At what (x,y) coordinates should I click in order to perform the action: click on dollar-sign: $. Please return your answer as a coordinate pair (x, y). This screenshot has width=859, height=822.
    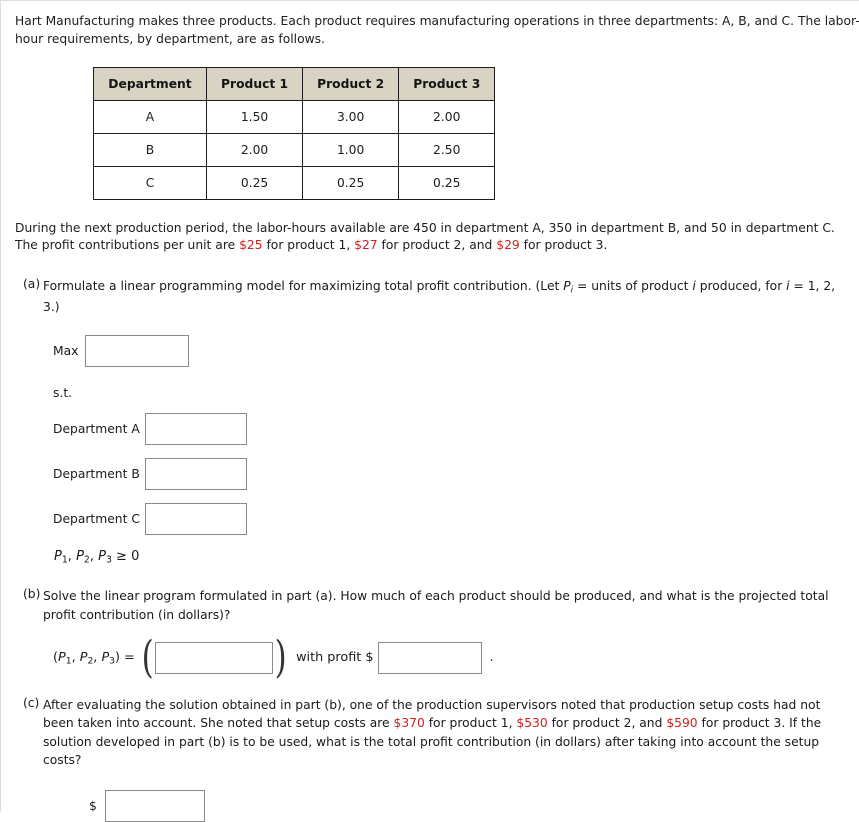
    Looking at the image, I should click on (93, 805).